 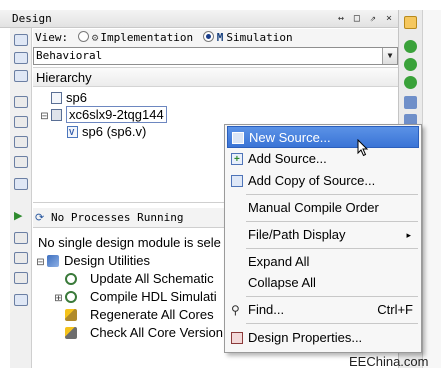 I want to click on simulation-radio, so click(x=208, y=36).